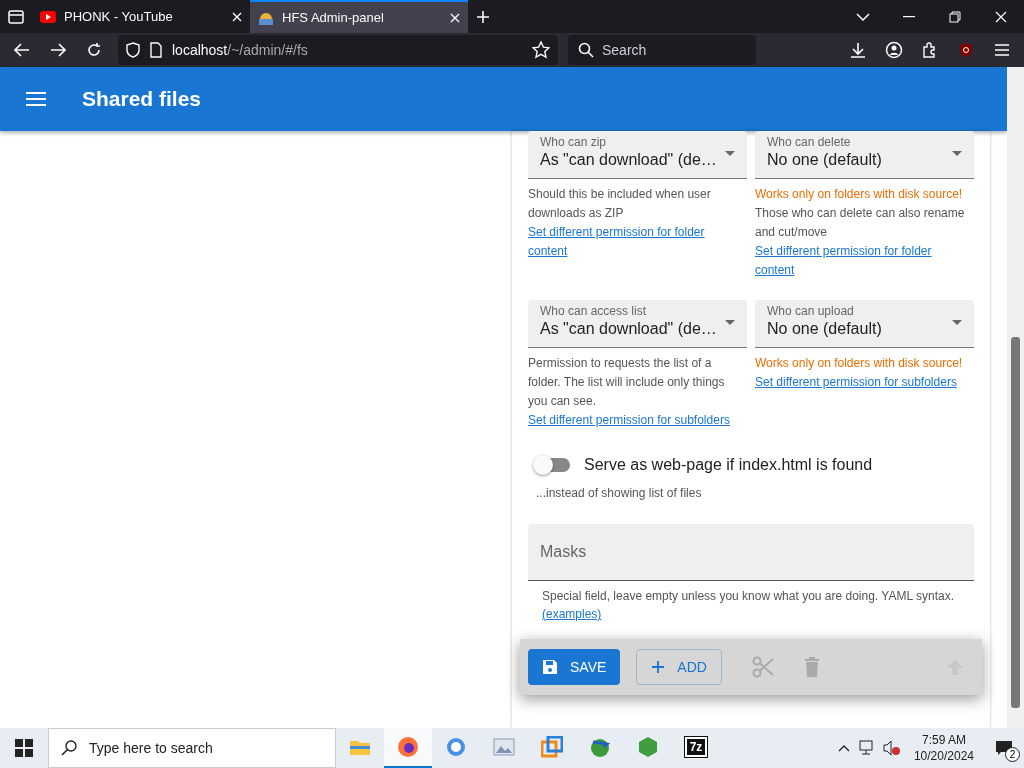 This screenshot has height=768, width=1024. What do you see at coordinates (658, 667) in the screenshot?
I see `plus-icon` at bounding box center [658, 667].